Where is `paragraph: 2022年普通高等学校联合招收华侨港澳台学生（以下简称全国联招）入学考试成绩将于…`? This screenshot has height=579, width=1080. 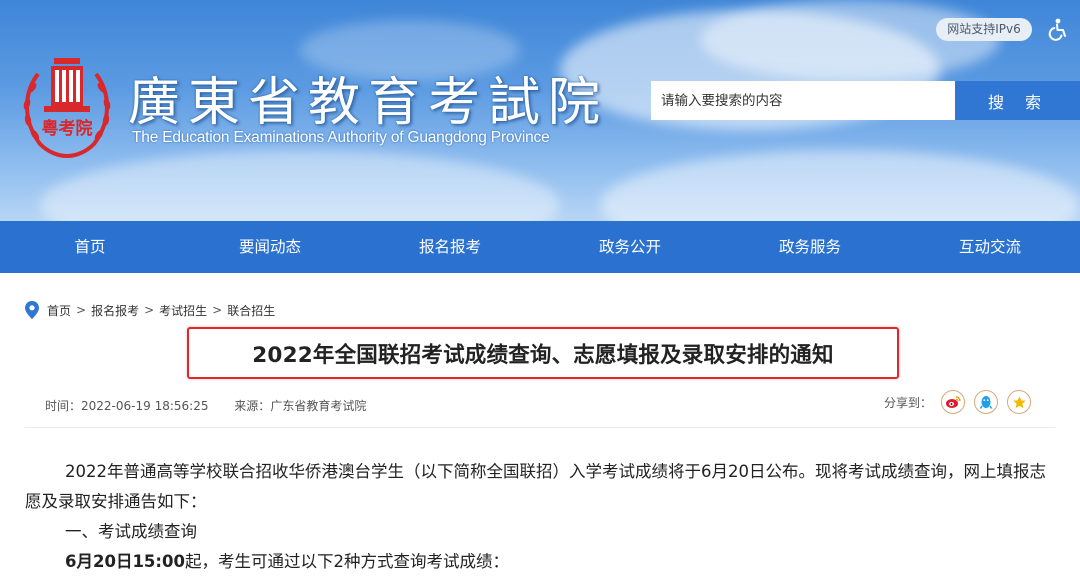
paragraph: 2022年普通高等学校联合招收华侨港澳台学生（以下简称全国联招）入学考试成绩将于… is located at coordinates (535, 486).